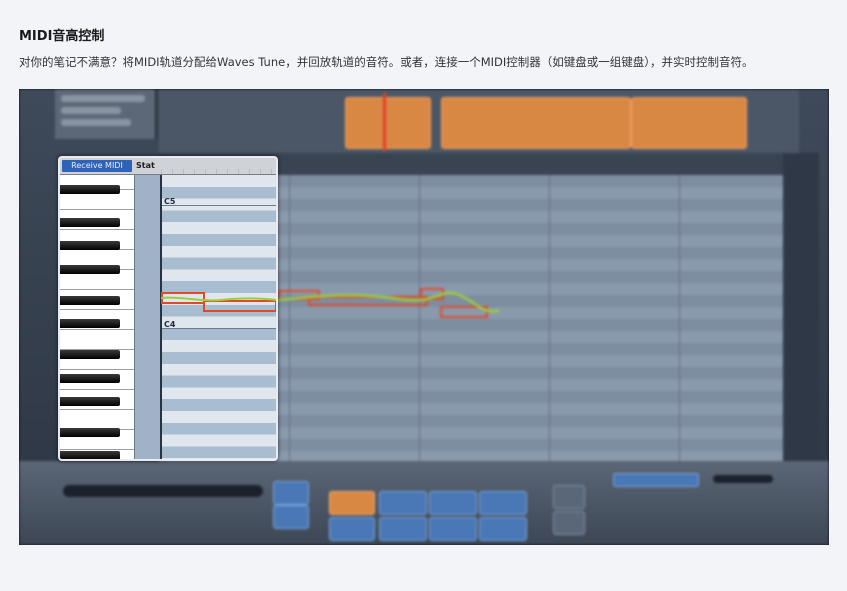  I want to click on inset-notes, so click(218, 302).